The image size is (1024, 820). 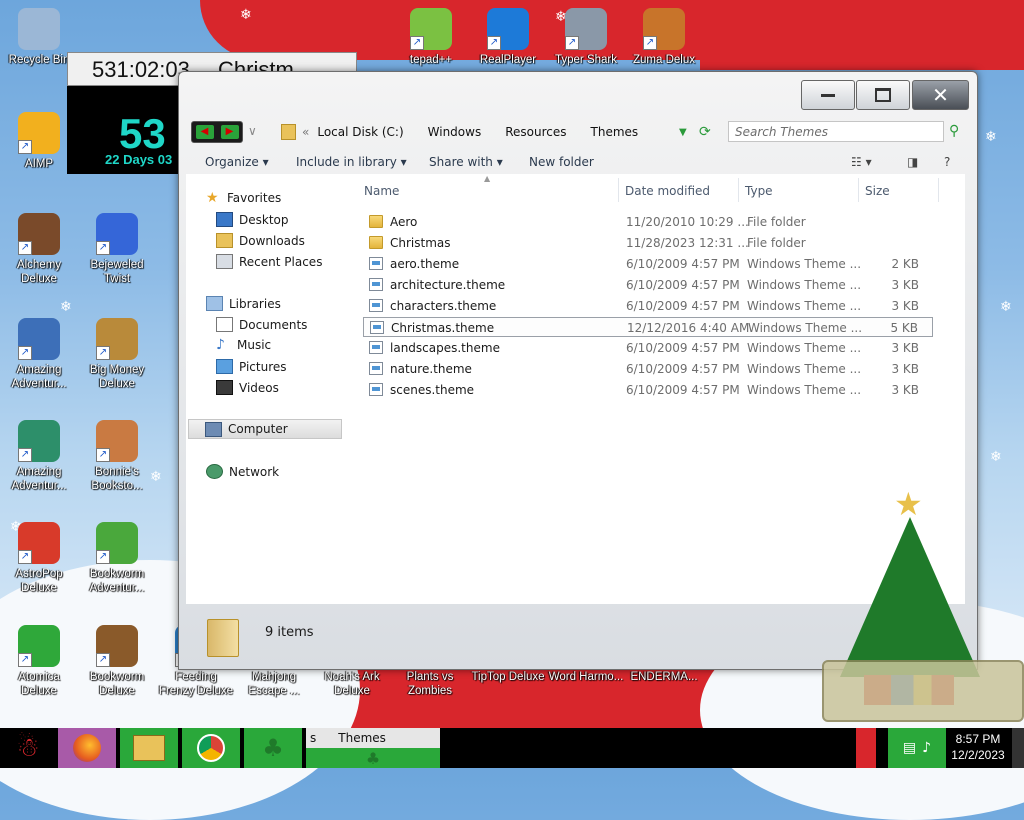 I want to click on share-with-button: Share with ▾, so click(x=466, y=162).